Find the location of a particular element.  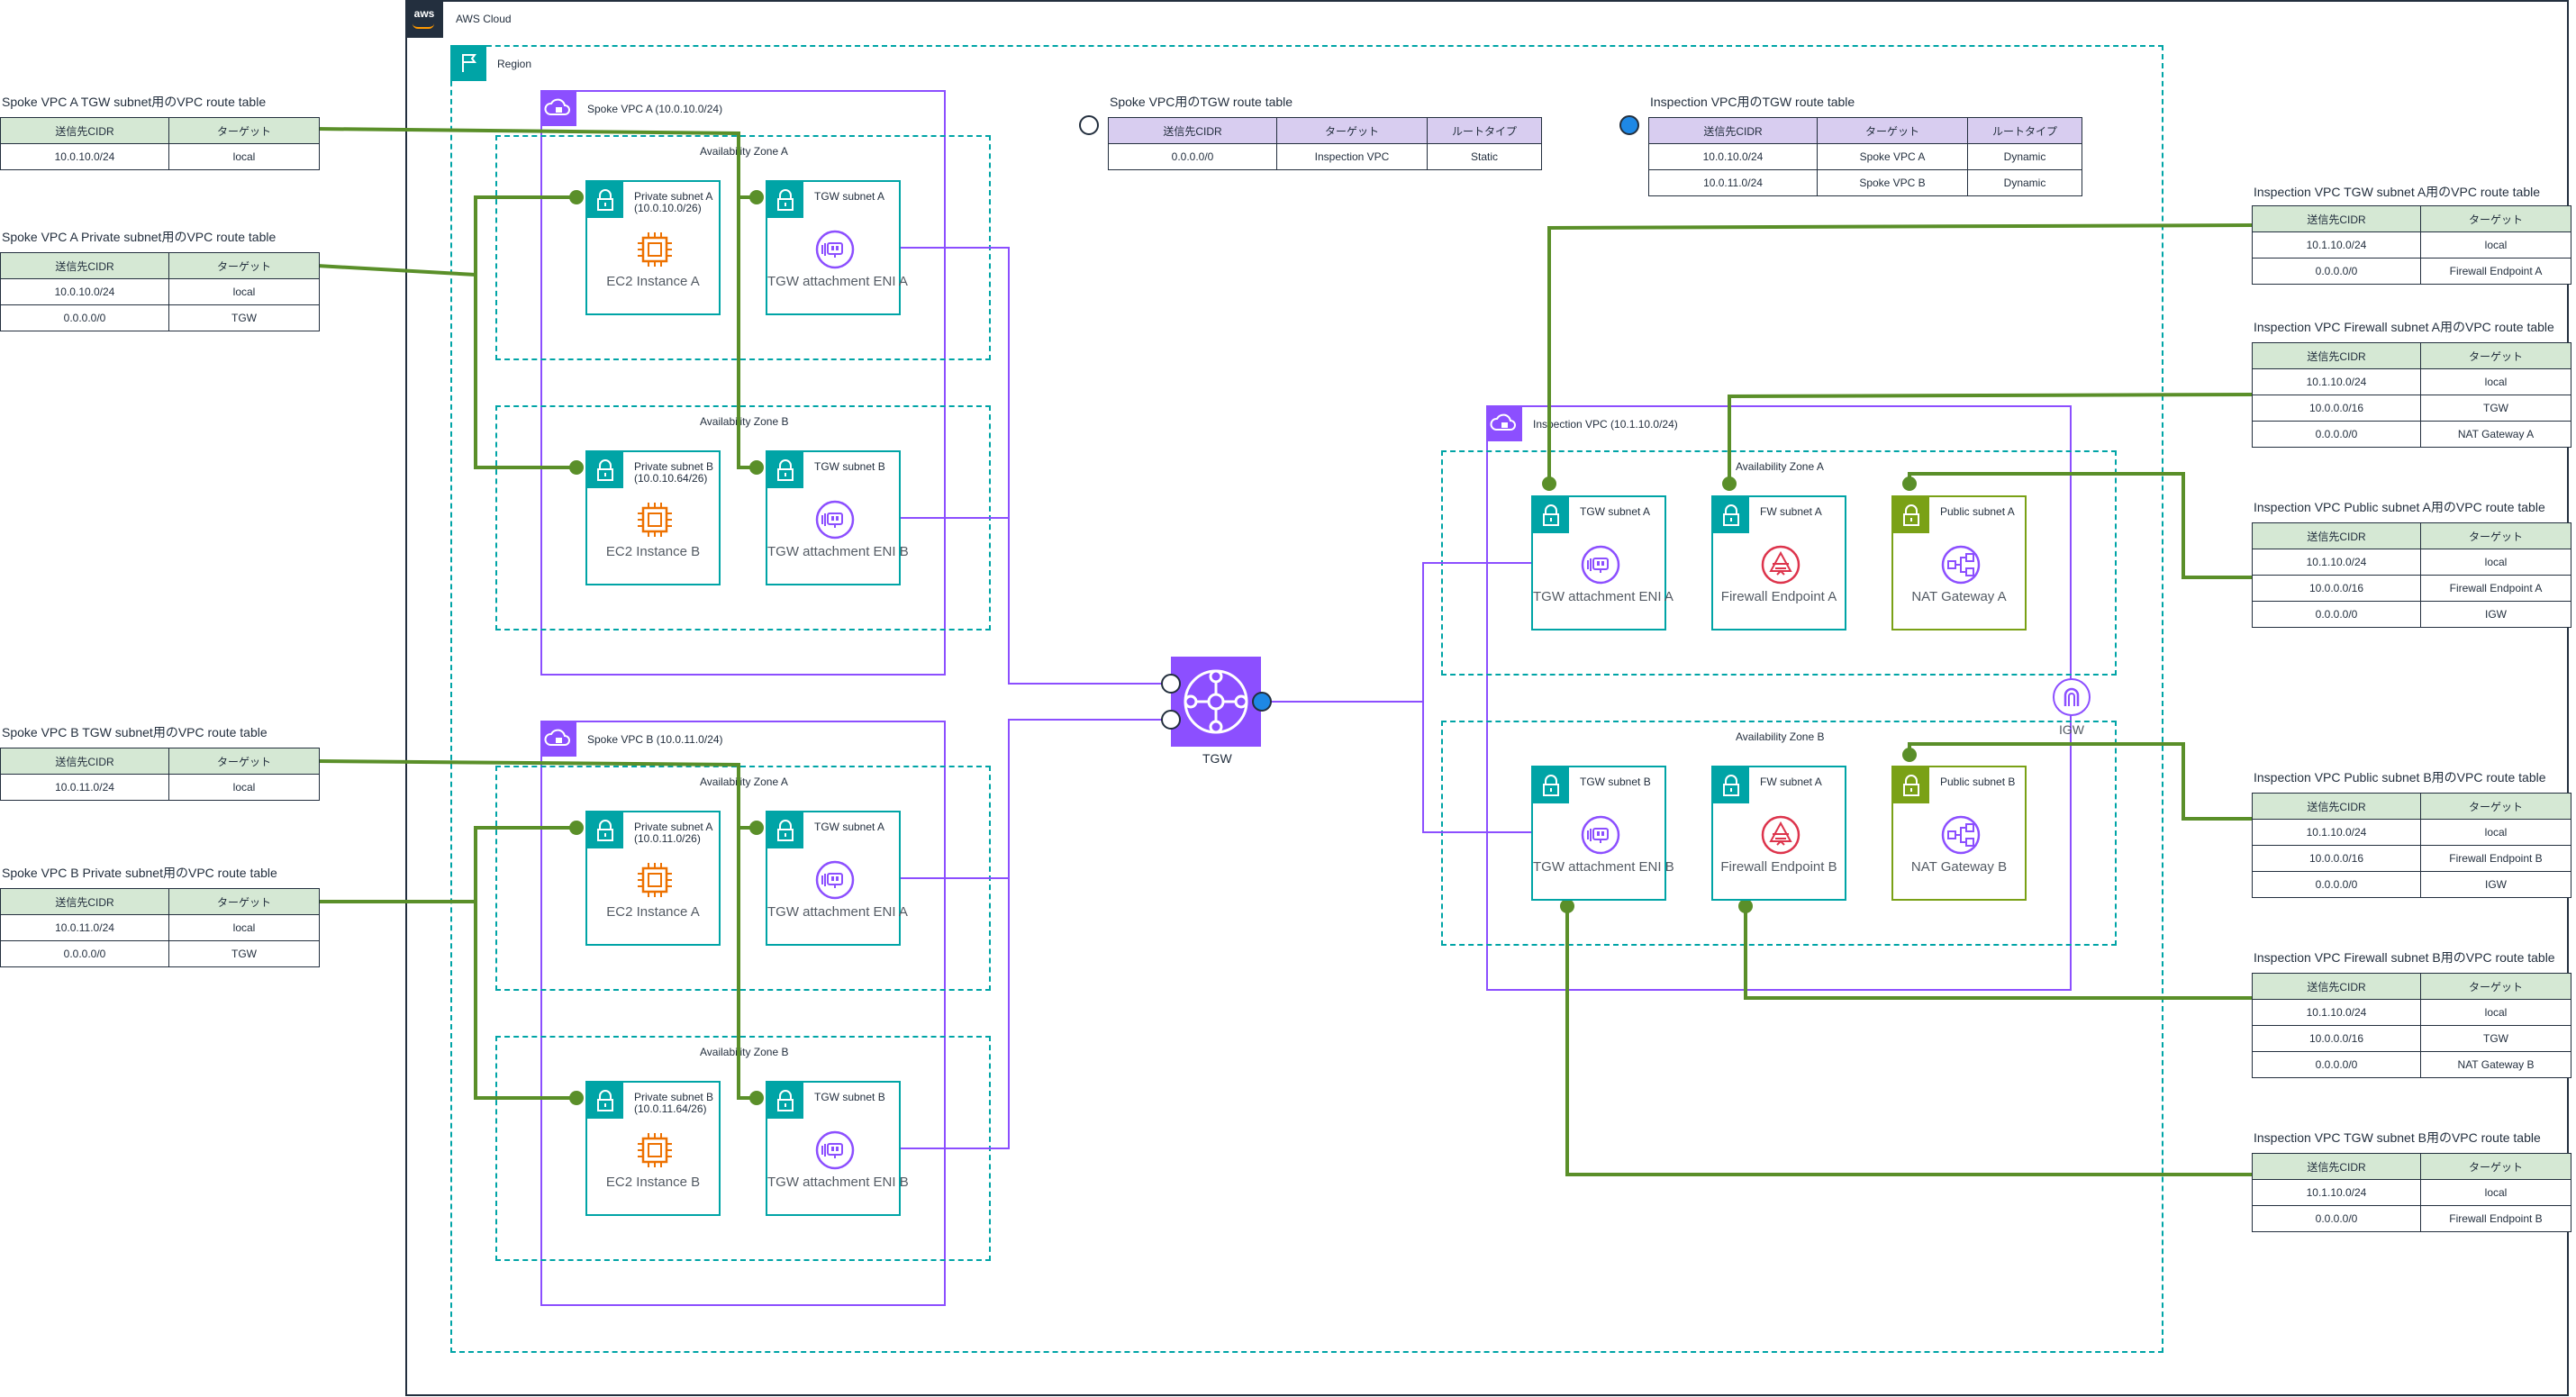

route-table-row: 10.0.0.0/16 Firewall Endpoint A is located at coordinates (2411, 588).